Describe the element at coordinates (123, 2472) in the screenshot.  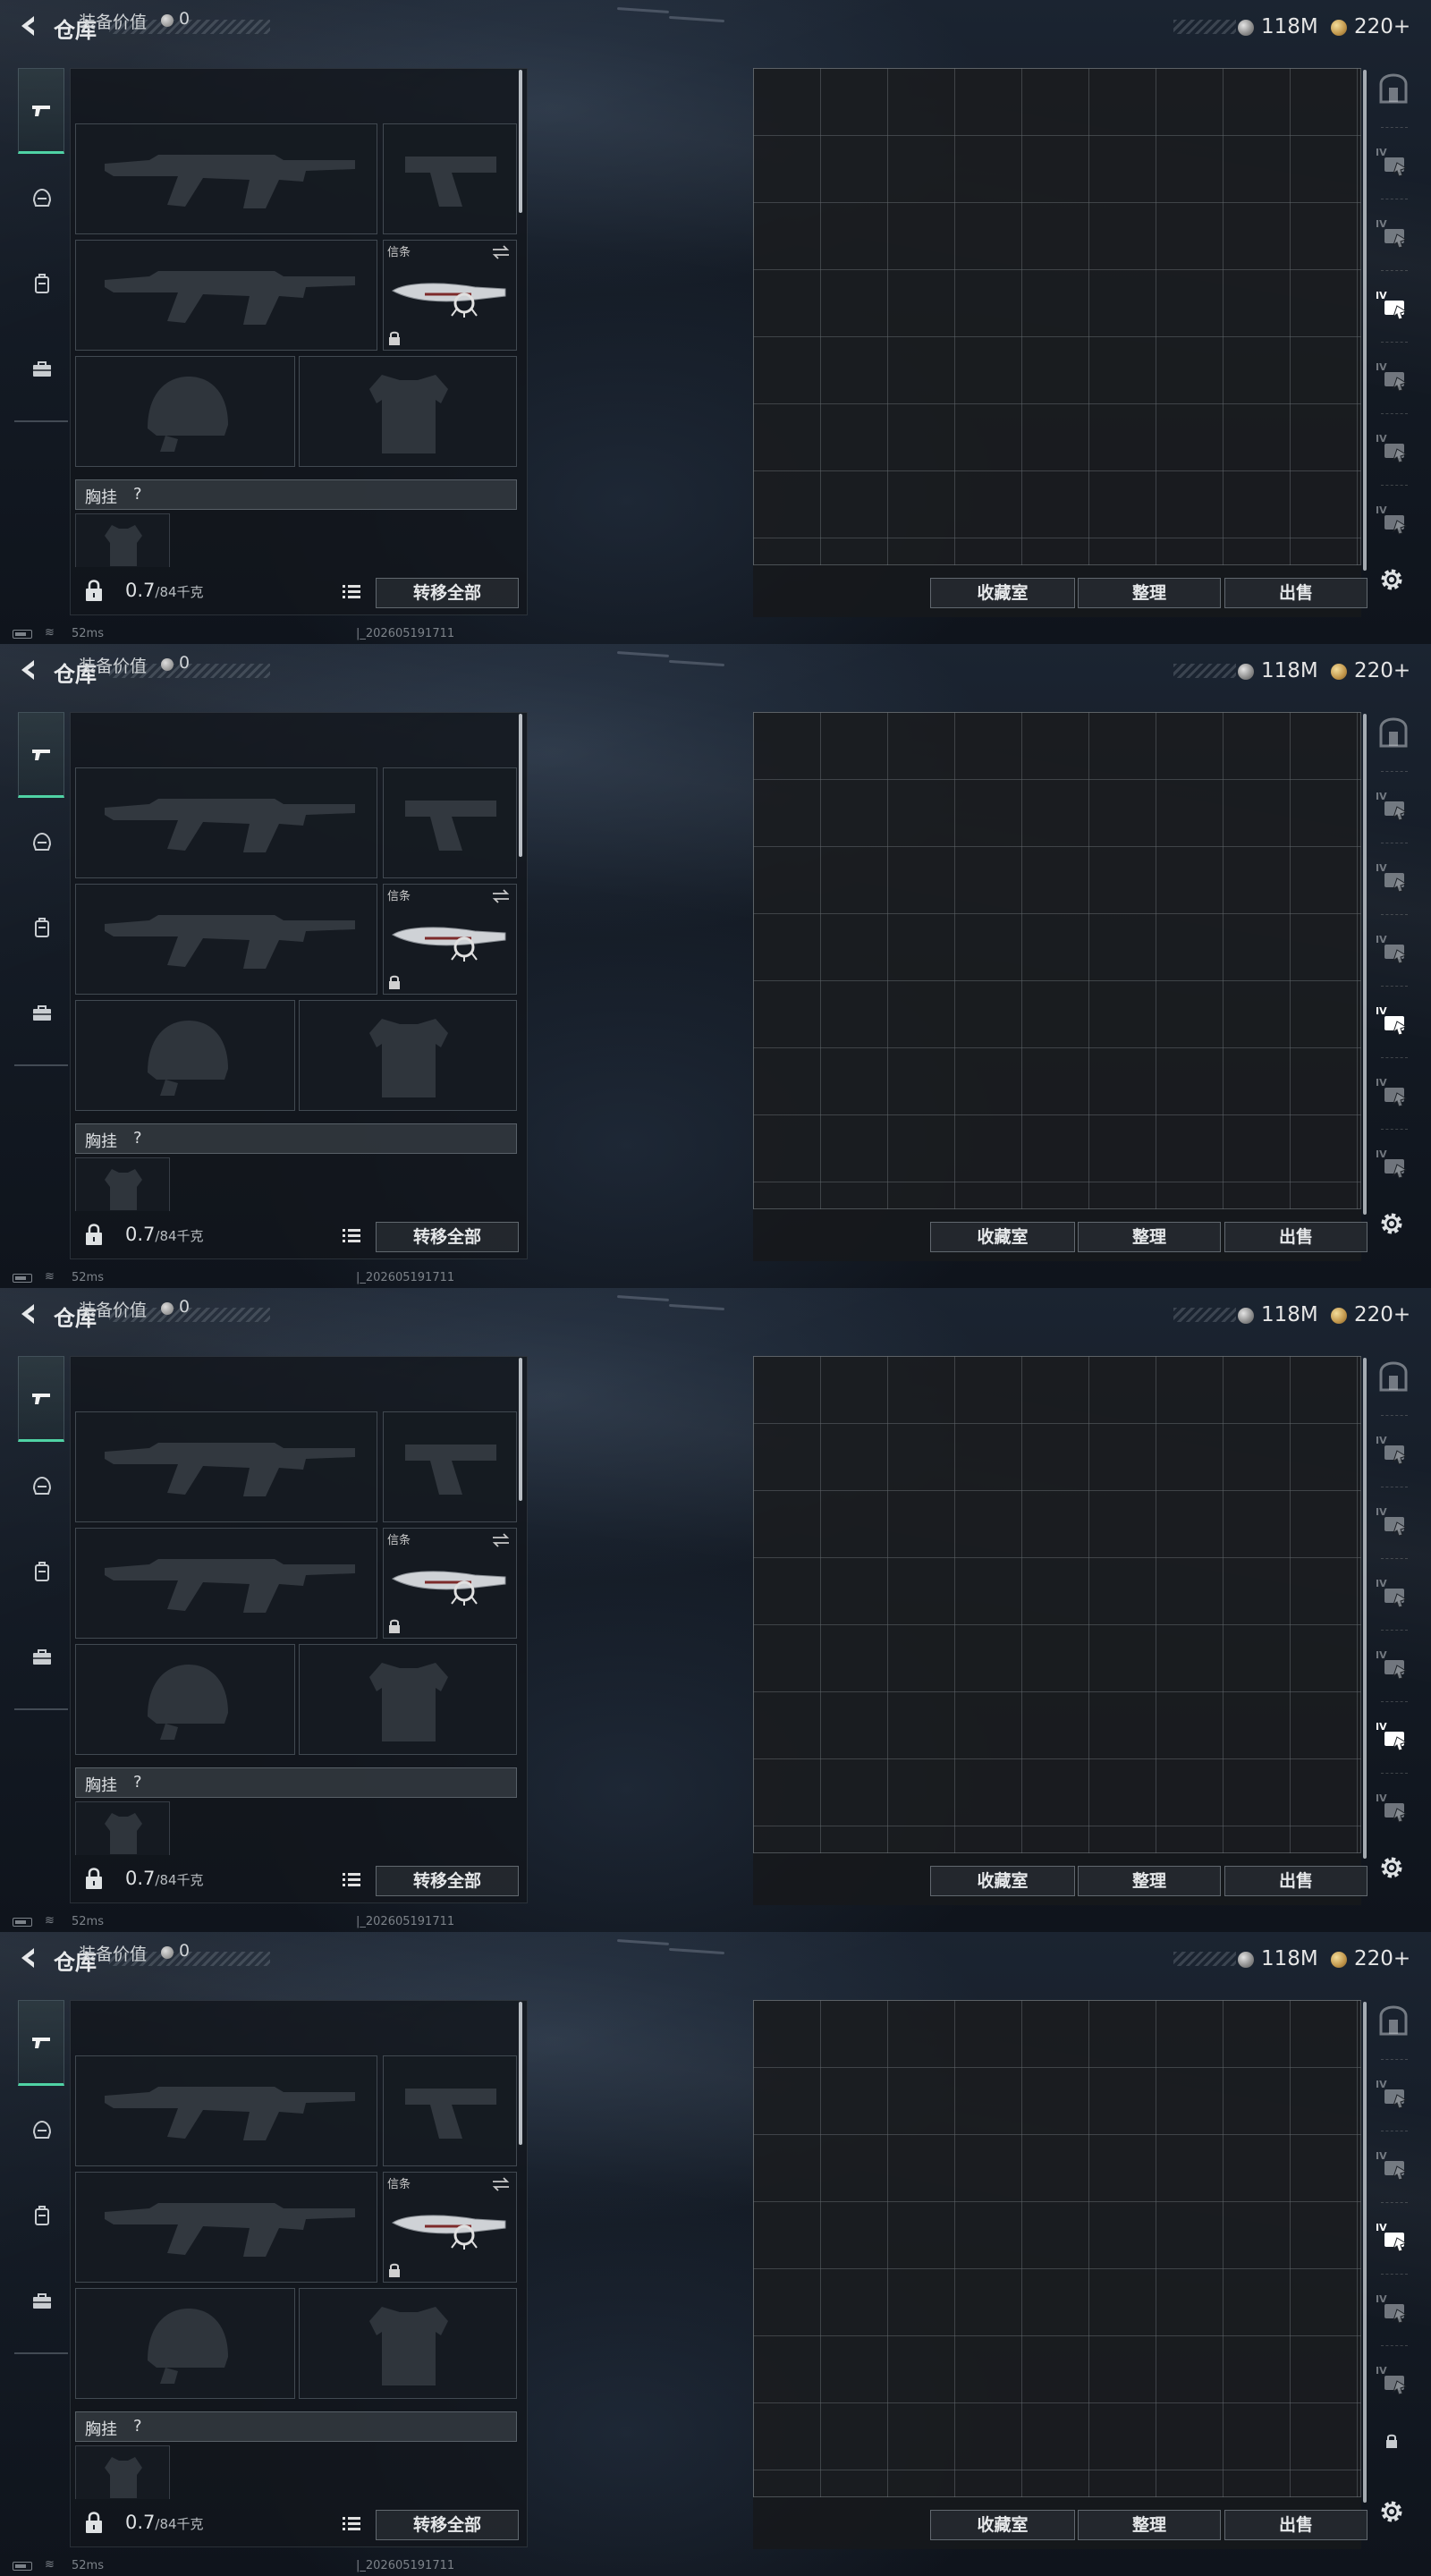
I see `chest-rig-slot` at that location.